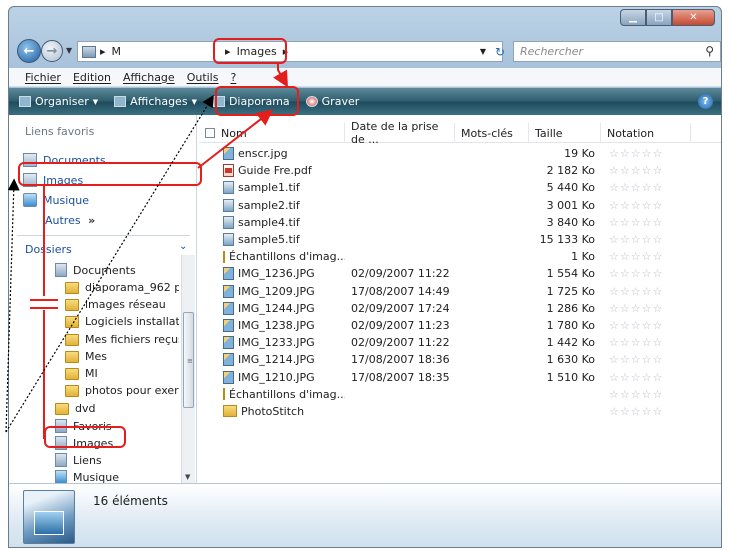  What do you see at coordinates (460, 170) in the screenshot?
I see `file-row: Guide Fre.pdf 2 182 Ko ☆☆☆☆☆` at bounding box center [460, 170].